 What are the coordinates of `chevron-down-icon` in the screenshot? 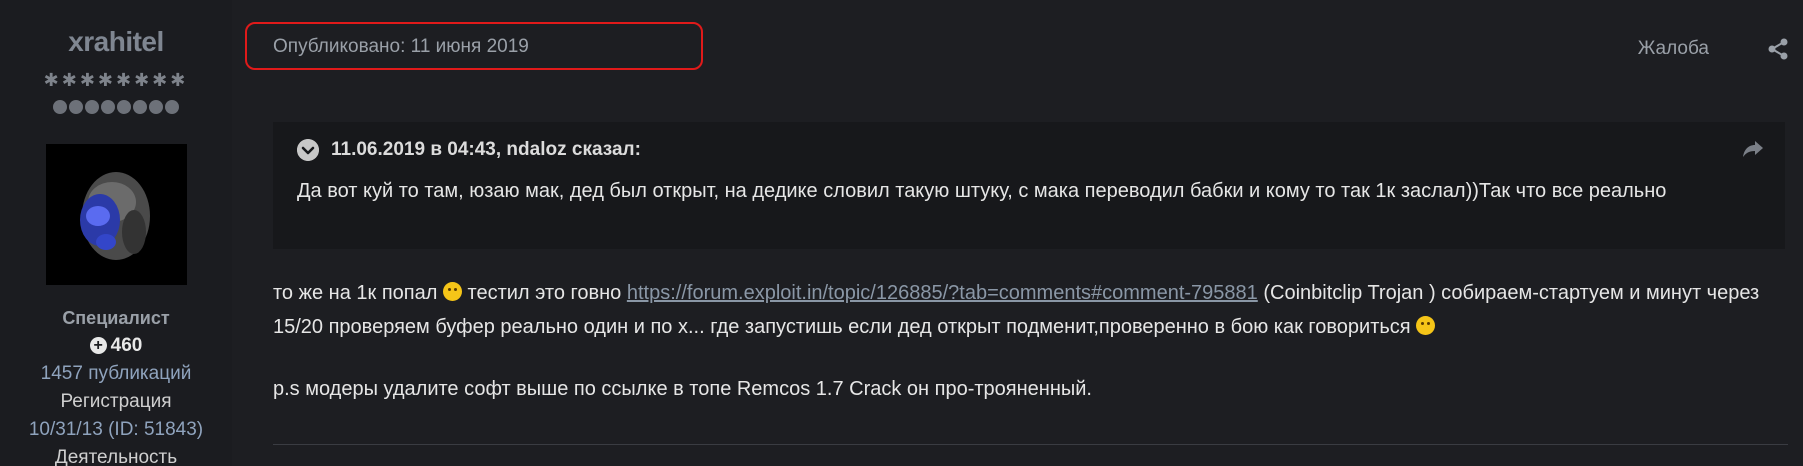 It's located at (308, 150).